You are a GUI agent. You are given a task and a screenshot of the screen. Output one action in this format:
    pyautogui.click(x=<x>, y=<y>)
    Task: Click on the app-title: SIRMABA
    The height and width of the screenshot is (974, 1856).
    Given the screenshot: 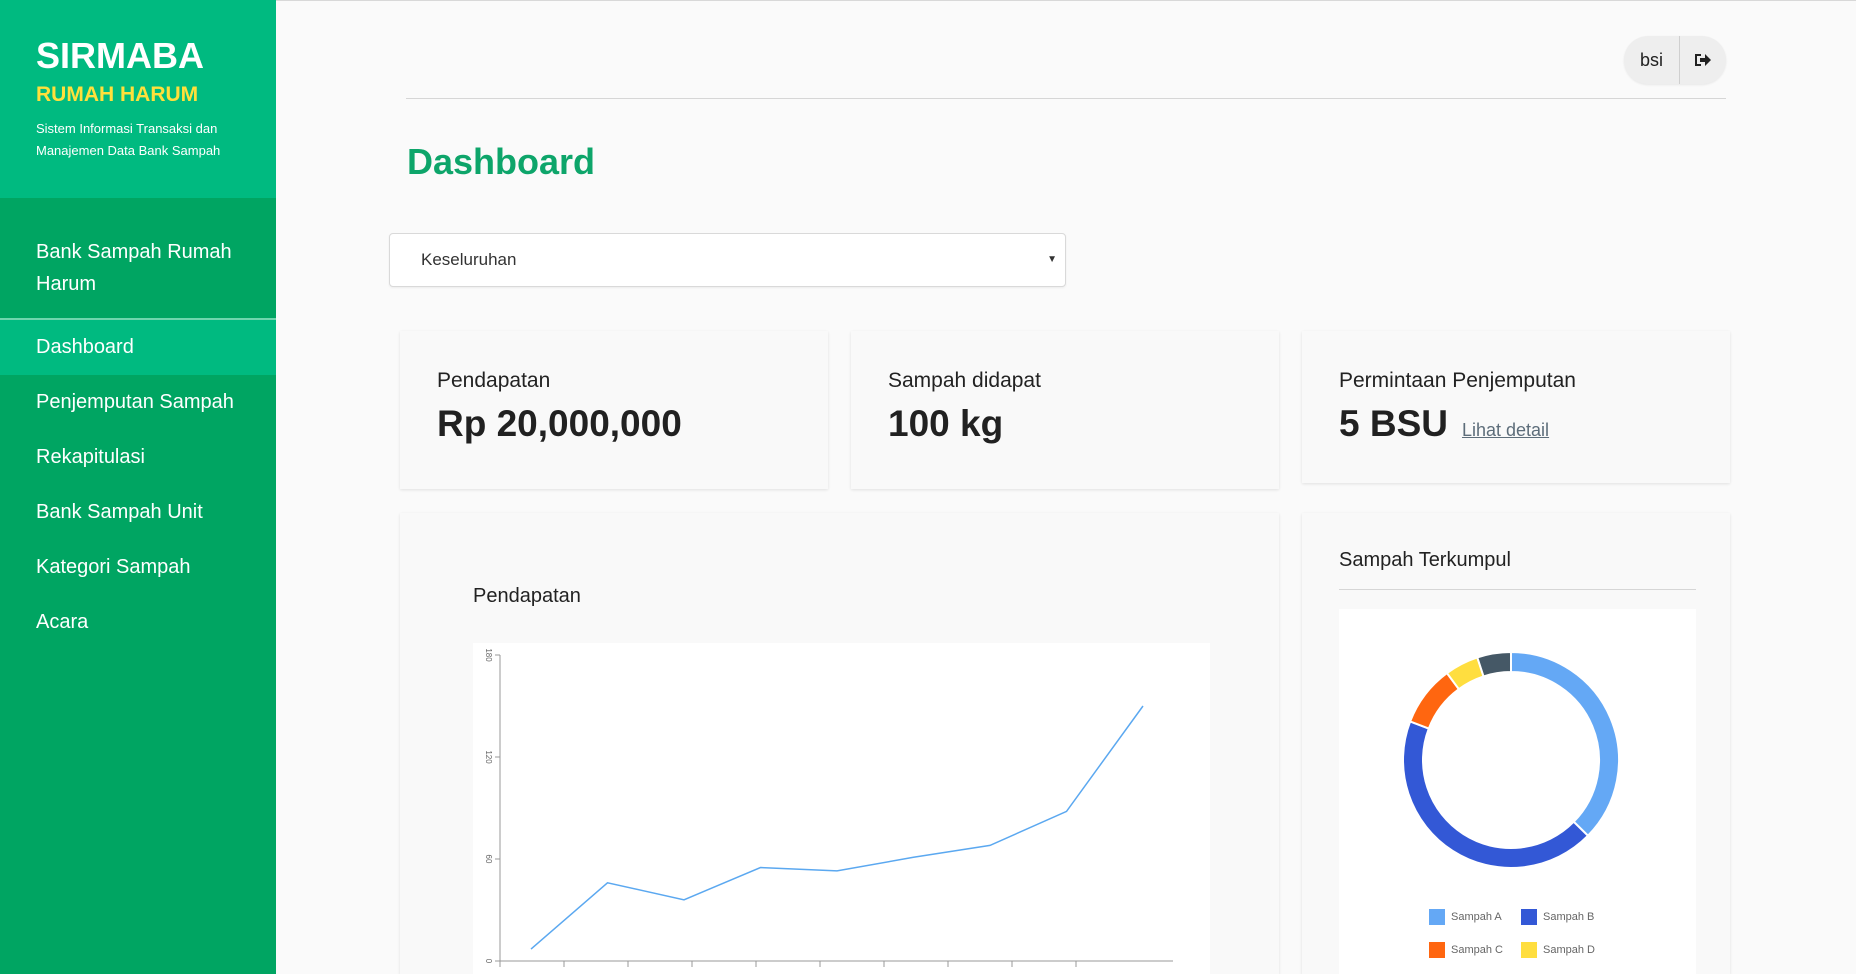 What is the action you would take?
    pyautogui.click(x=120, y=55)
    